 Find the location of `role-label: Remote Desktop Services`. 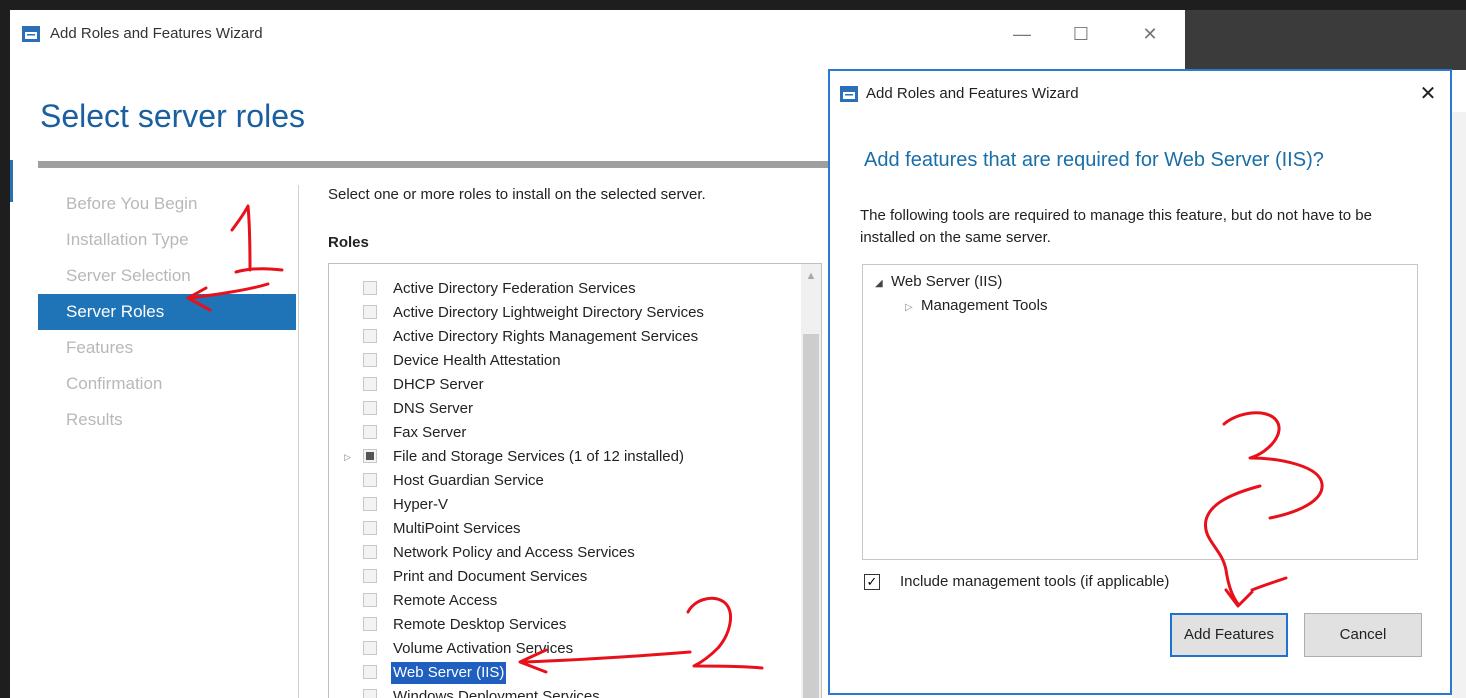

role-label: Remote Desktop Services is located at coordinates (479, 625).